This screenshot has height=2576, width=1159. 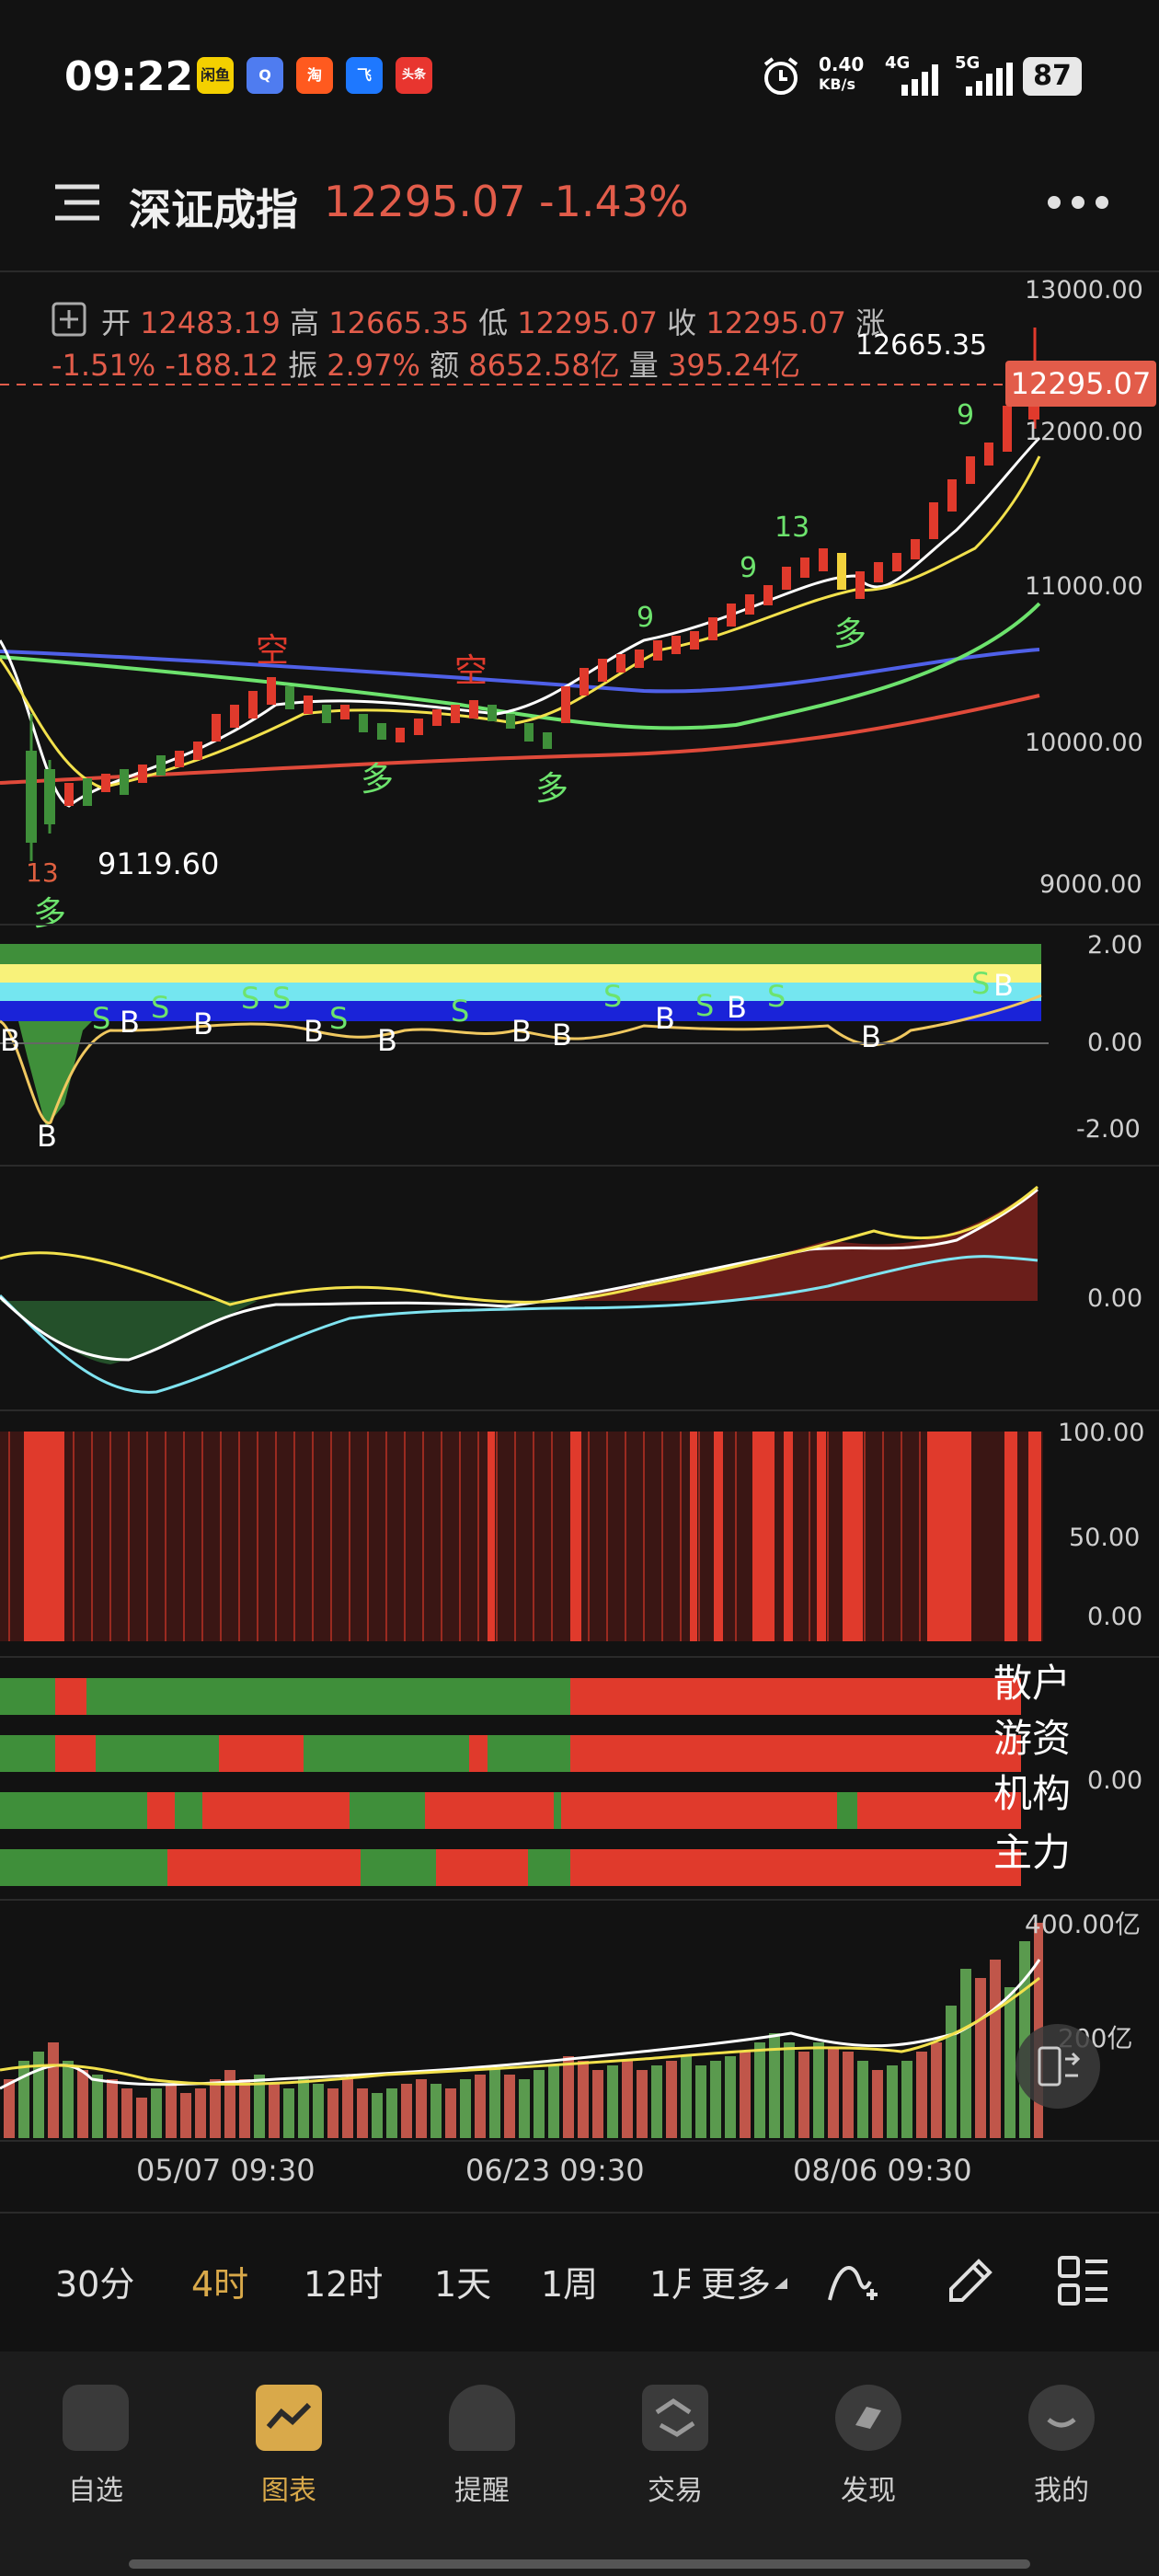 What do you see at coordinates (159, 863) in the screenshot?
I see `low-marker: 9119.60` at bounding box center [159, 863].